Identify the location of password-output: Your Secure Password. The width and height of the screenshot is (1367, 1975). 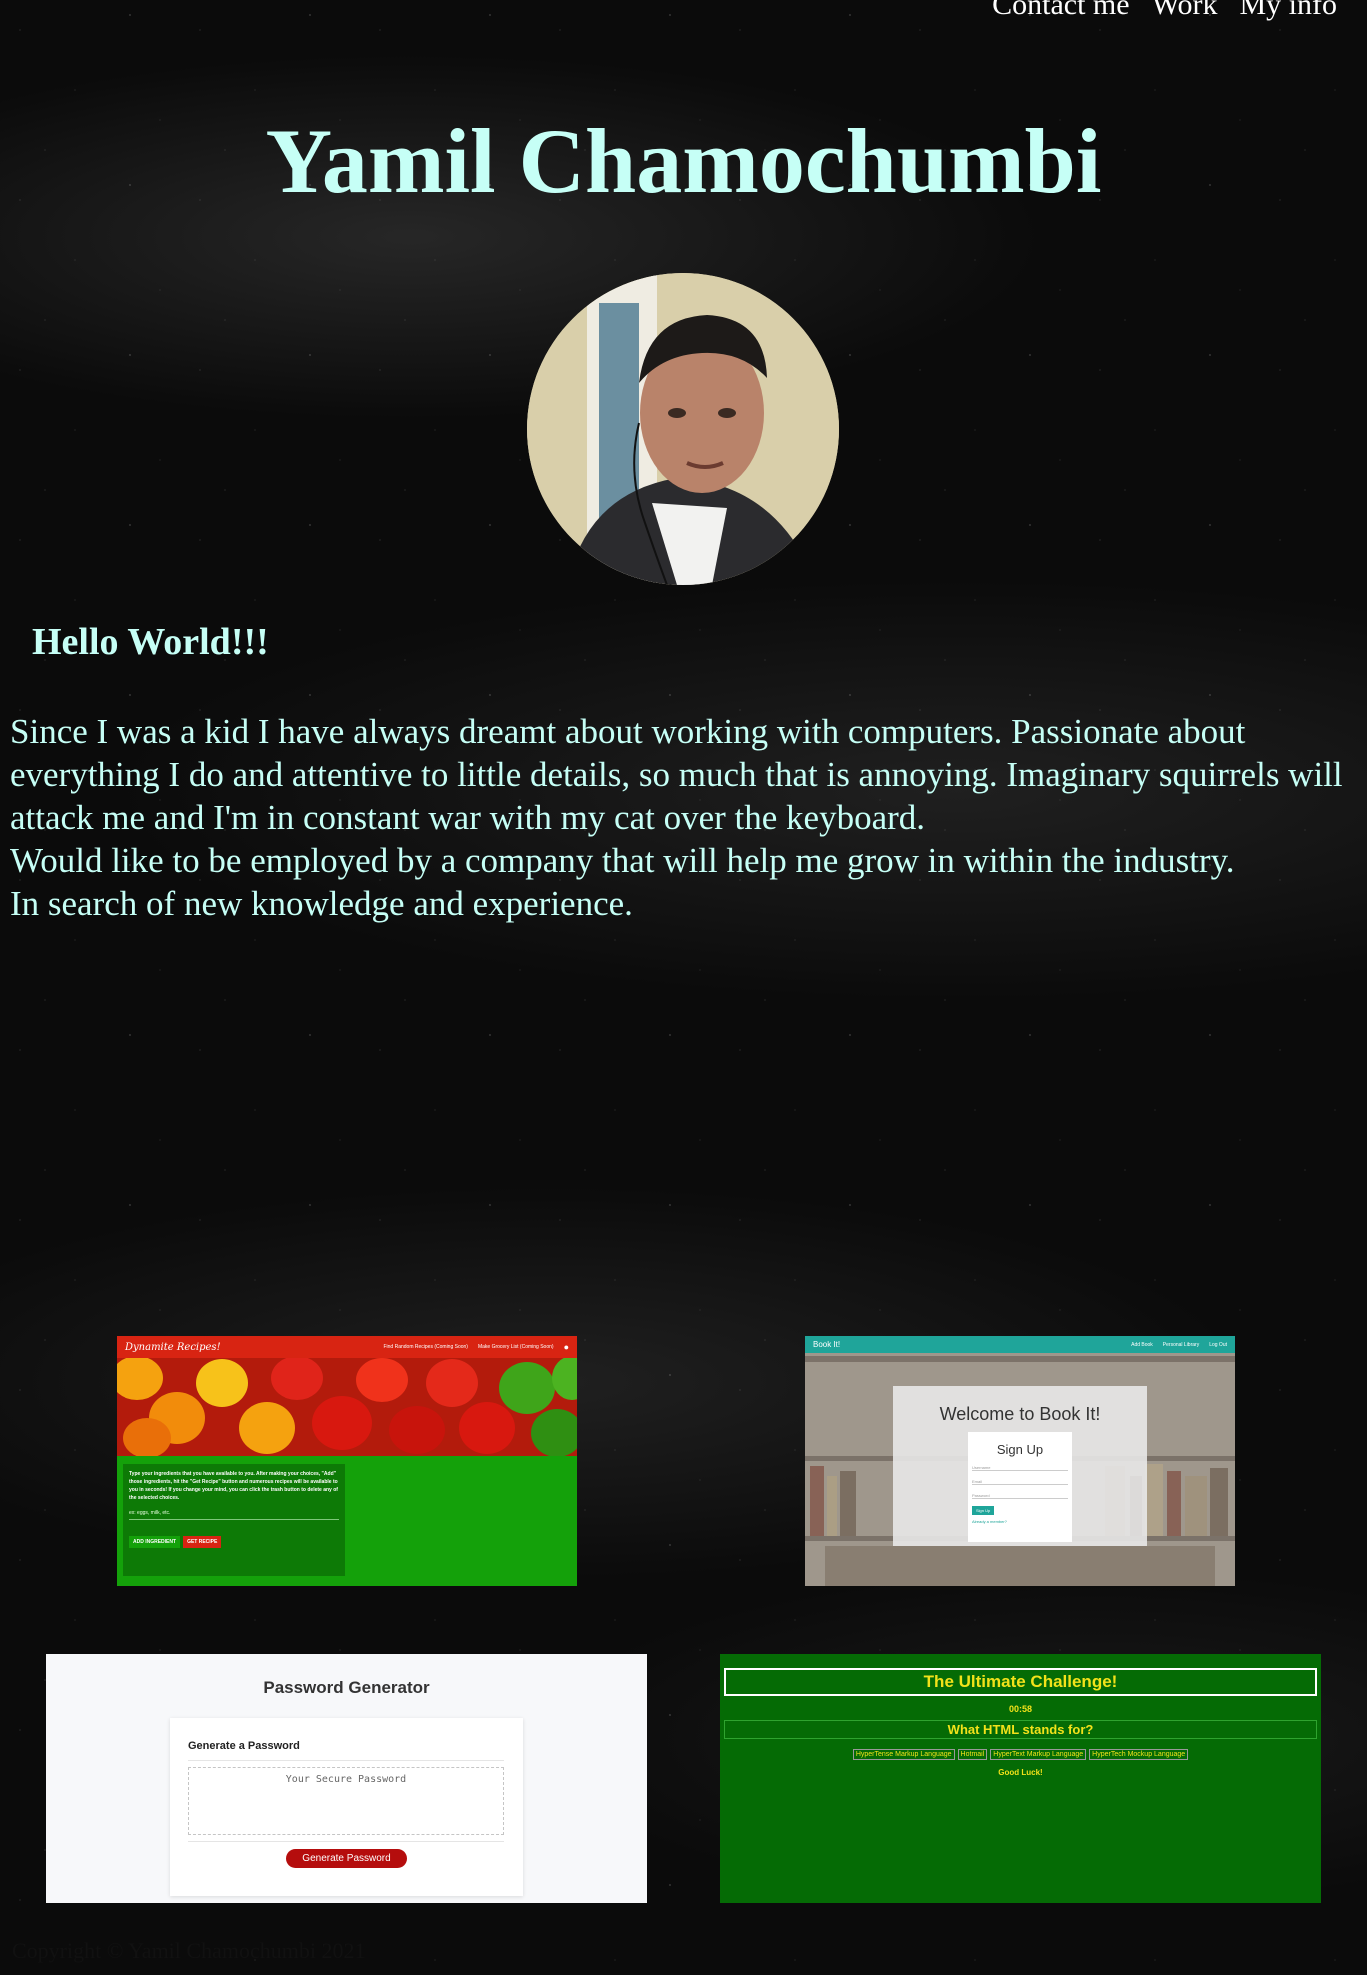
(346, 1801).